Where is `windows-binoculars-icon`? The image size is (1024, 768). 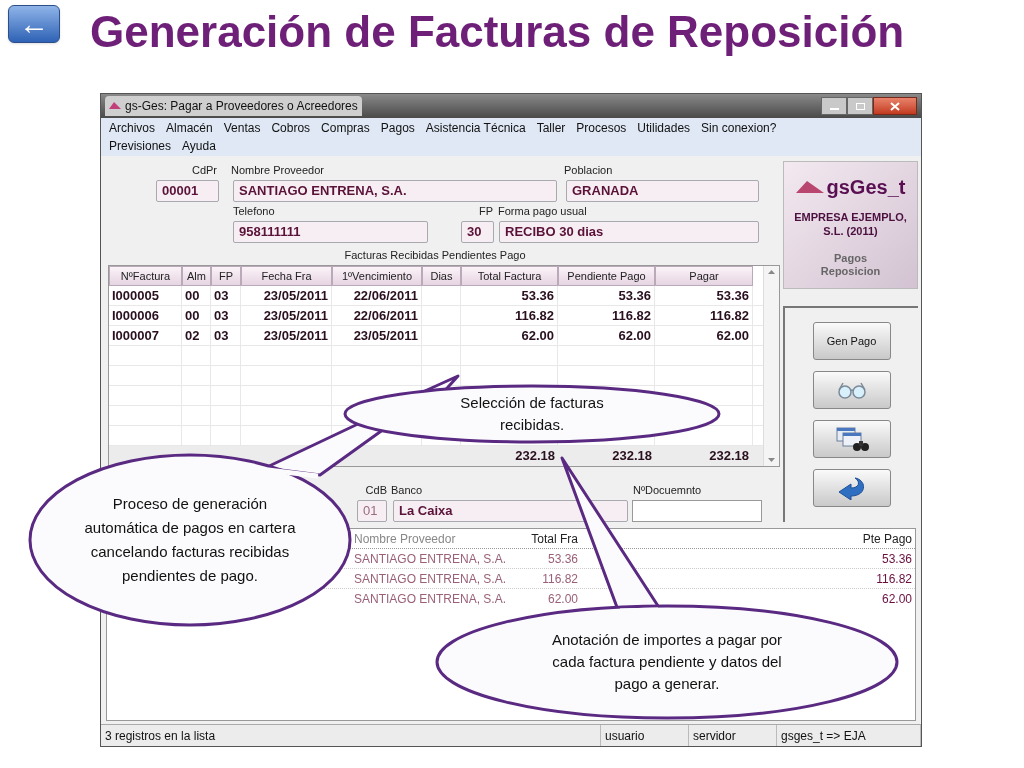
windows-binoculars-icon is located at coordinates (851, 439).